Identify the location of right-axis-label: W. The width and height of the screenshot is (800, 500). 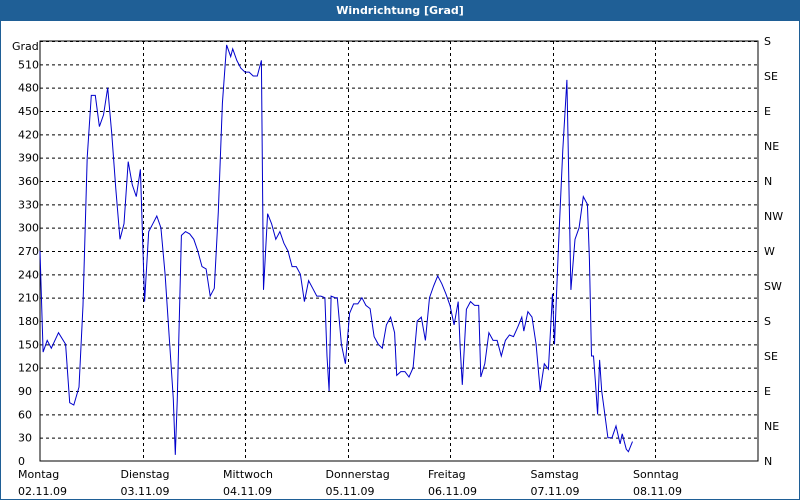
(769, 251).